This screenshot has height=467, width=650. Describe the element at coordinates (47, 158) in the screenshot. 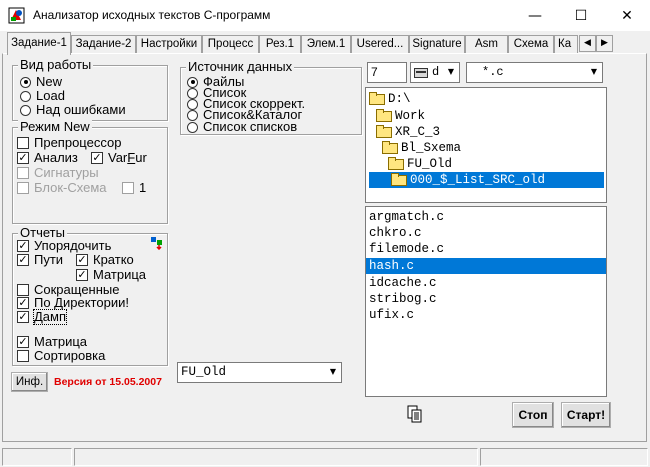

I see `check-analysis: ✓ Анализ` at that location.